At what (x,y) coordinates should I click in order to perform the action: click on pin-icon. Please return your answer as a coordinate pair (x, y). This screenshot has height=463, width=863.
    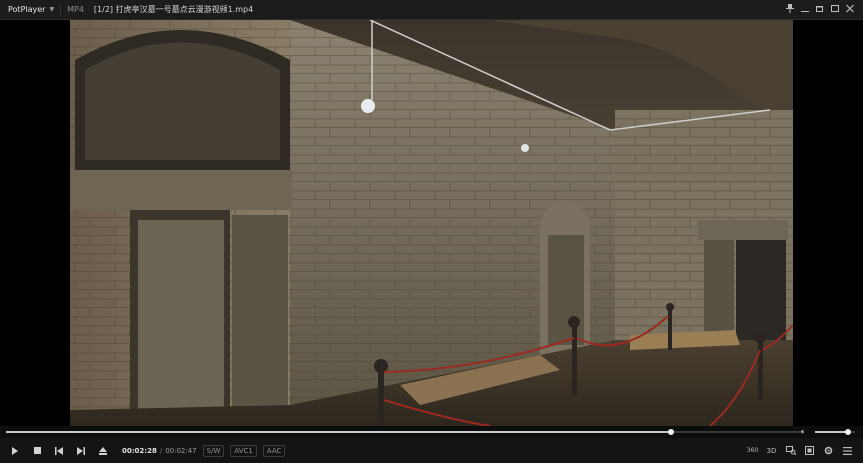
    Looking at the image, I should click on (790, 10).